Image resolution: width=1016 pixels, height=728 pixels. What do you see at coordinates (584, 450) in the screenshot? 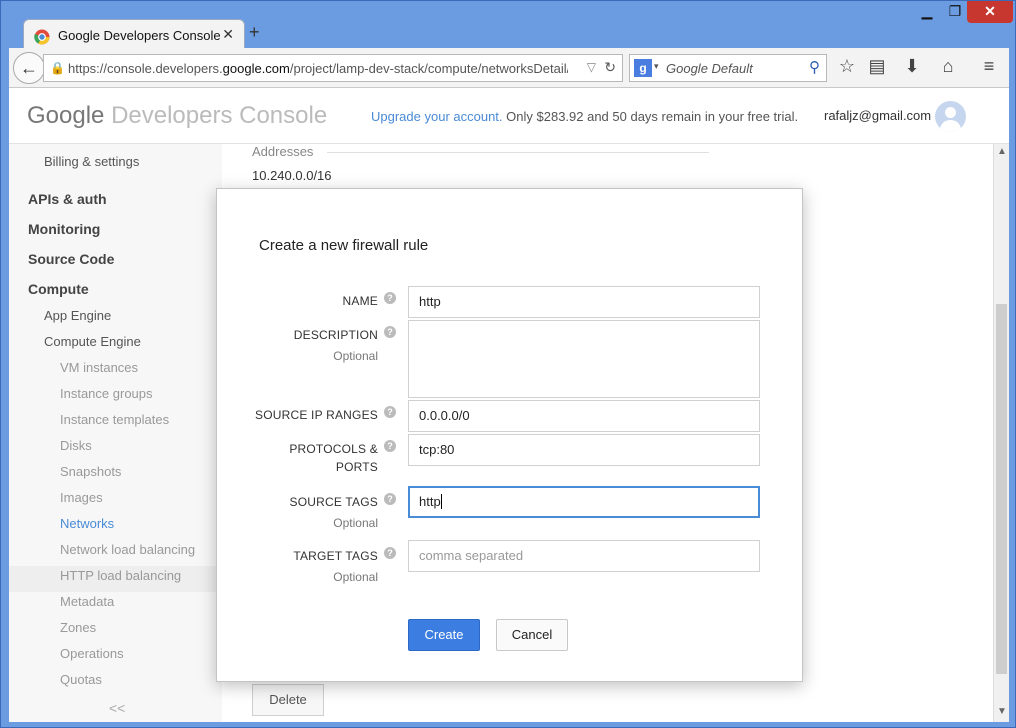
I see `protocols-ports-input: tcp:80` at bounding box center [584, 450].